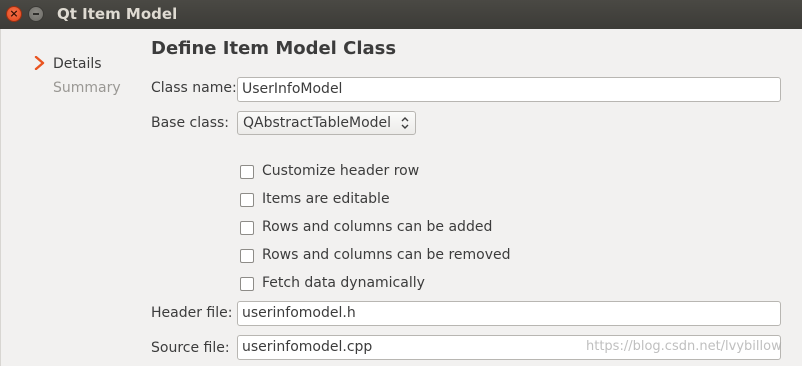 The height and width of the screenshot is (366, 802). What do you see at coordinates (343, 283) in the screenshot?
I see `option-label: Fetch data dynamically` at bounding box center [343, 283].